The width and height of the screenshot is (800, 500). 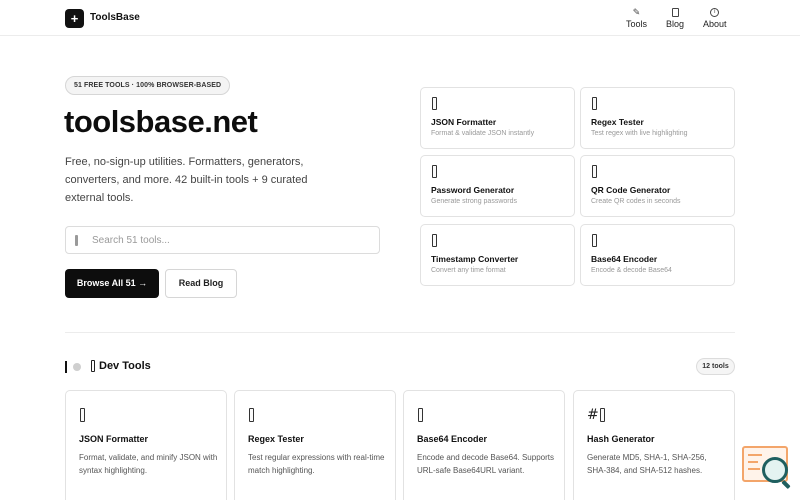 I want to click on search-box, so click(x=222, y=240).